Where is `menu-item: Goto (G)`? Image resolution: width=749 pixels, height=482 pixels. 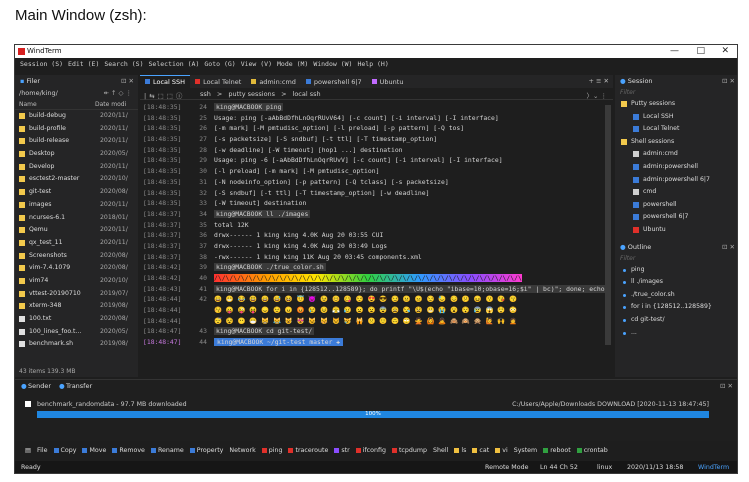 menu-item: Goto (G) is located at coordinates (219, 64).